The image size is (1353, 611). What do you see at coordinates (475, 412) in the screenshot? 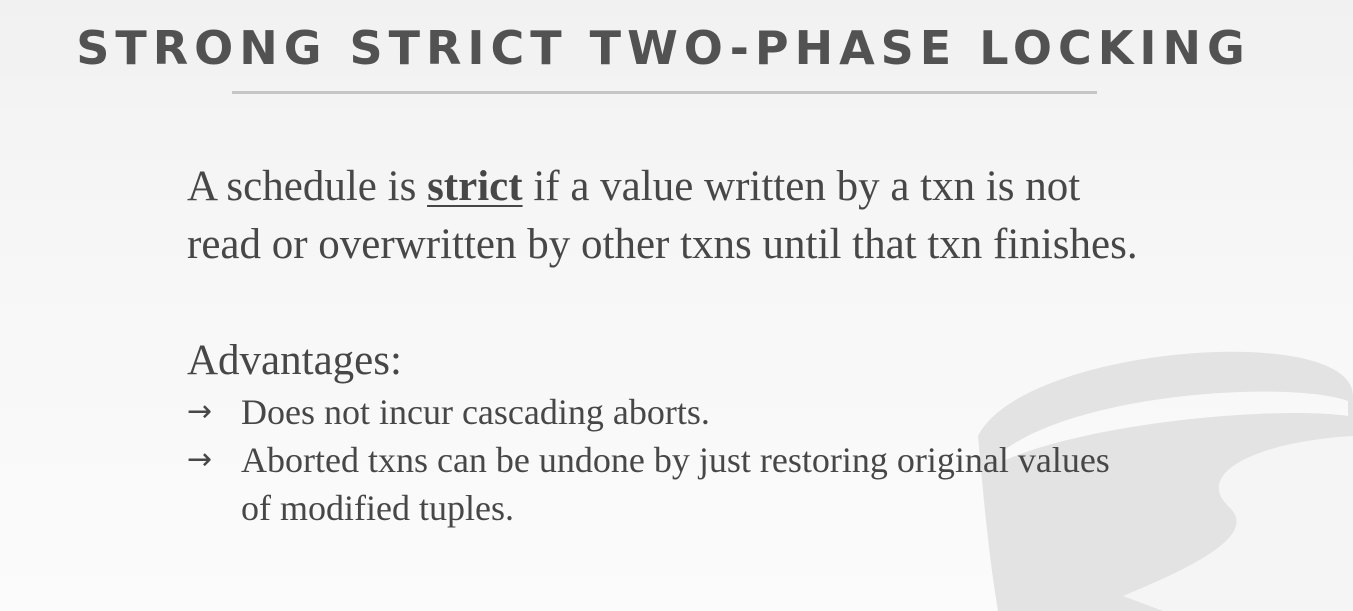
I see `list-item-text: Does not incur cascading aborts.` at bounding box center [475, 412].